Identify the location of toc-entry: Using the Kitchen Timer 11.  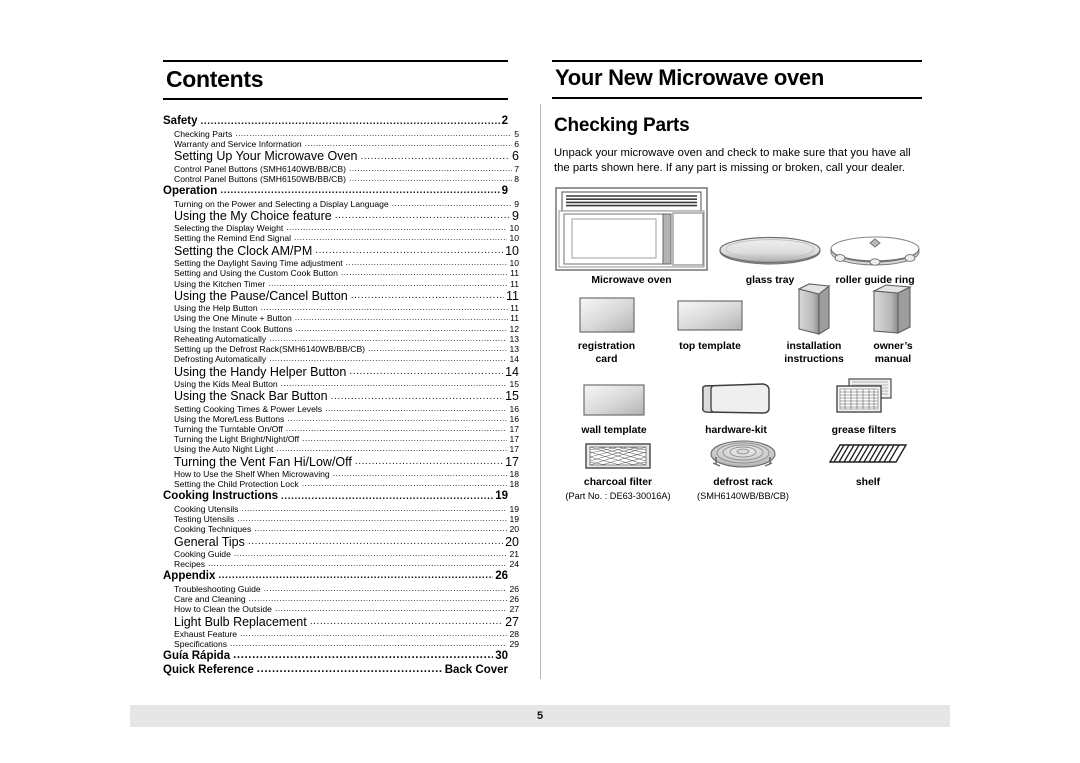
(341, 283).